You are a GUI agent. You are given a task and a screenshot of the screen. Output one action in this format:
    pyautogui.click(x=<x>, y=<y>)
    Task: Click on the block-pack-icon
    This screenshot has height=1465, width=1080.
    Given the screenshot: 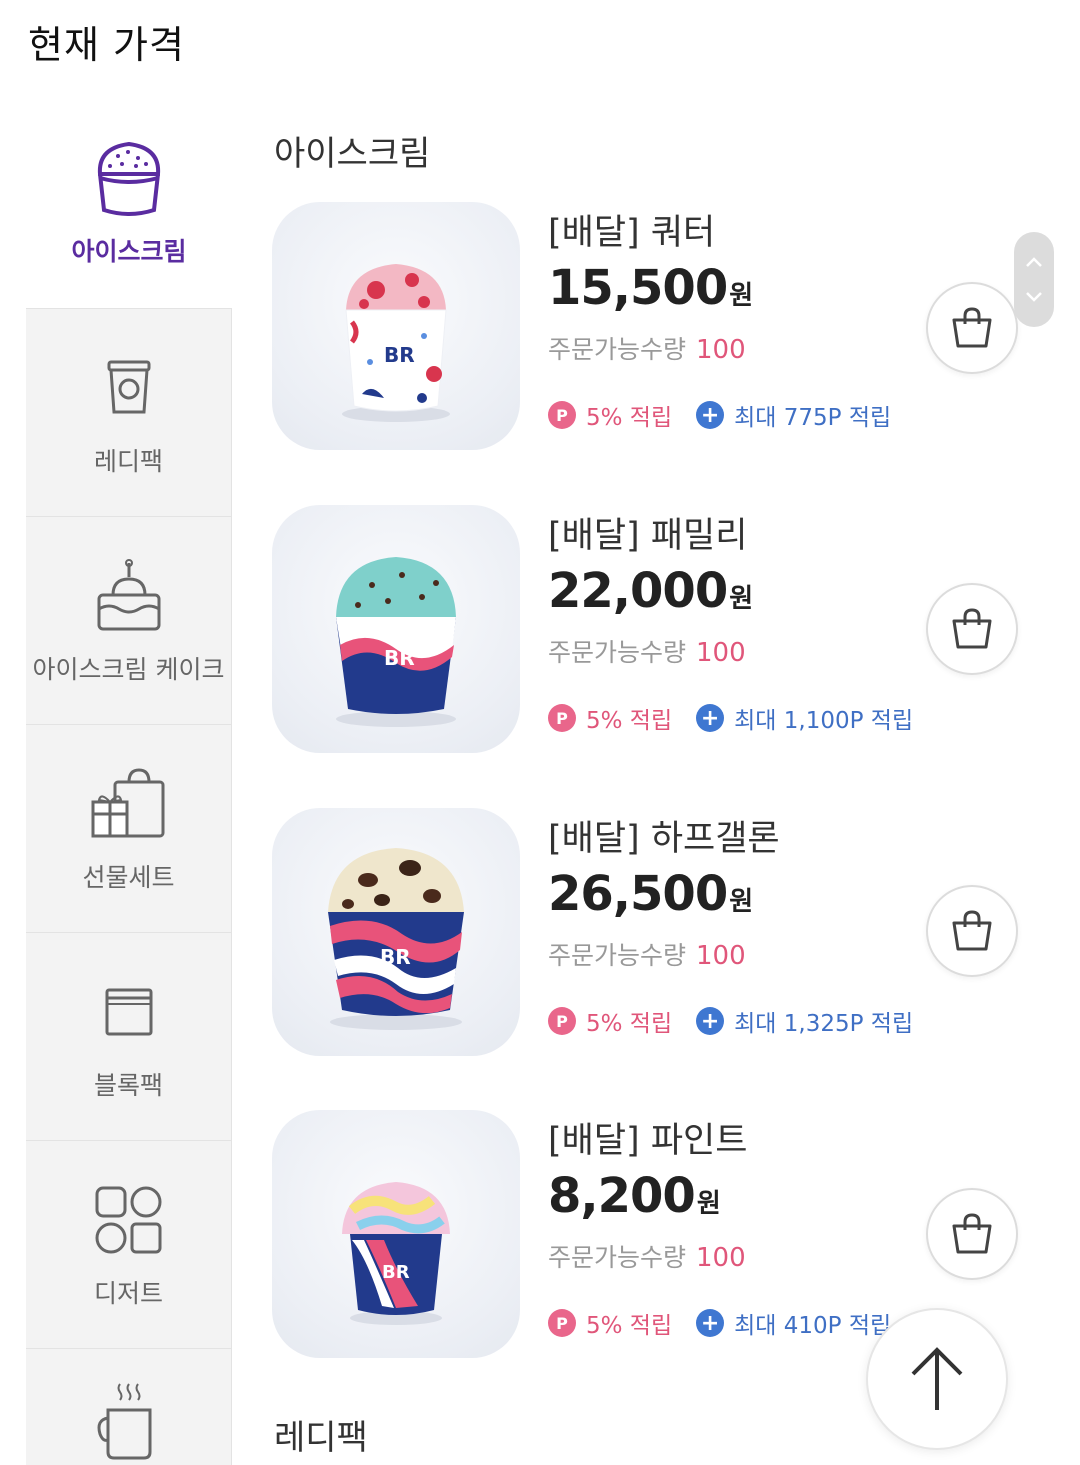 What is the action you would take?
    pyautogui.click(x=129, y=1012)
    